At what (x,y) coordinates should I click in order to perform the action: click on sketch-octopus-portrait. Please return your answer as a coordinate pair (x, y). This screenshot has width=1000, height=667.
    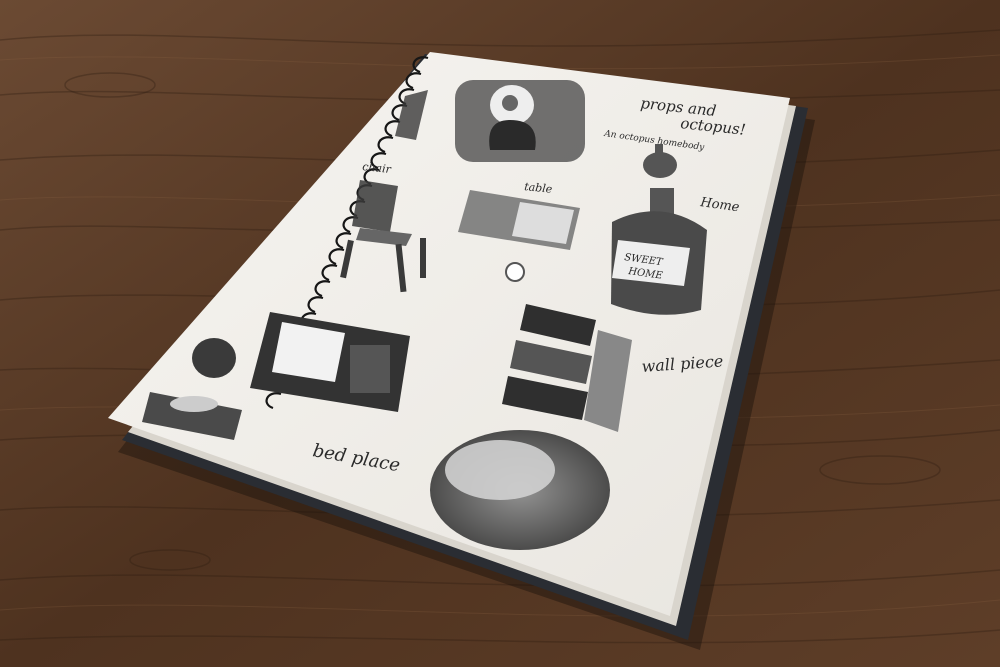
    Looking at the image, I should click on (520, 121).